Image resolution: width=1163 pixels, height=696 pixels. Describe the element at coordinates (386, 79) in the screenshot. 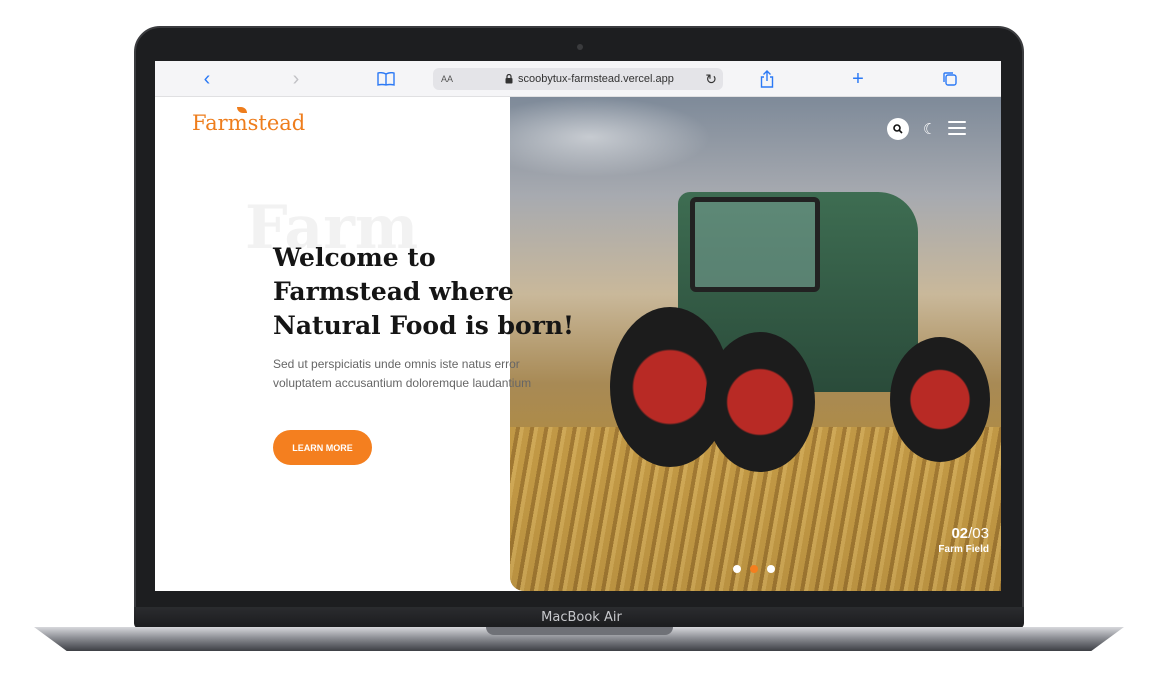

I see `bookmarks-icon` at that location.